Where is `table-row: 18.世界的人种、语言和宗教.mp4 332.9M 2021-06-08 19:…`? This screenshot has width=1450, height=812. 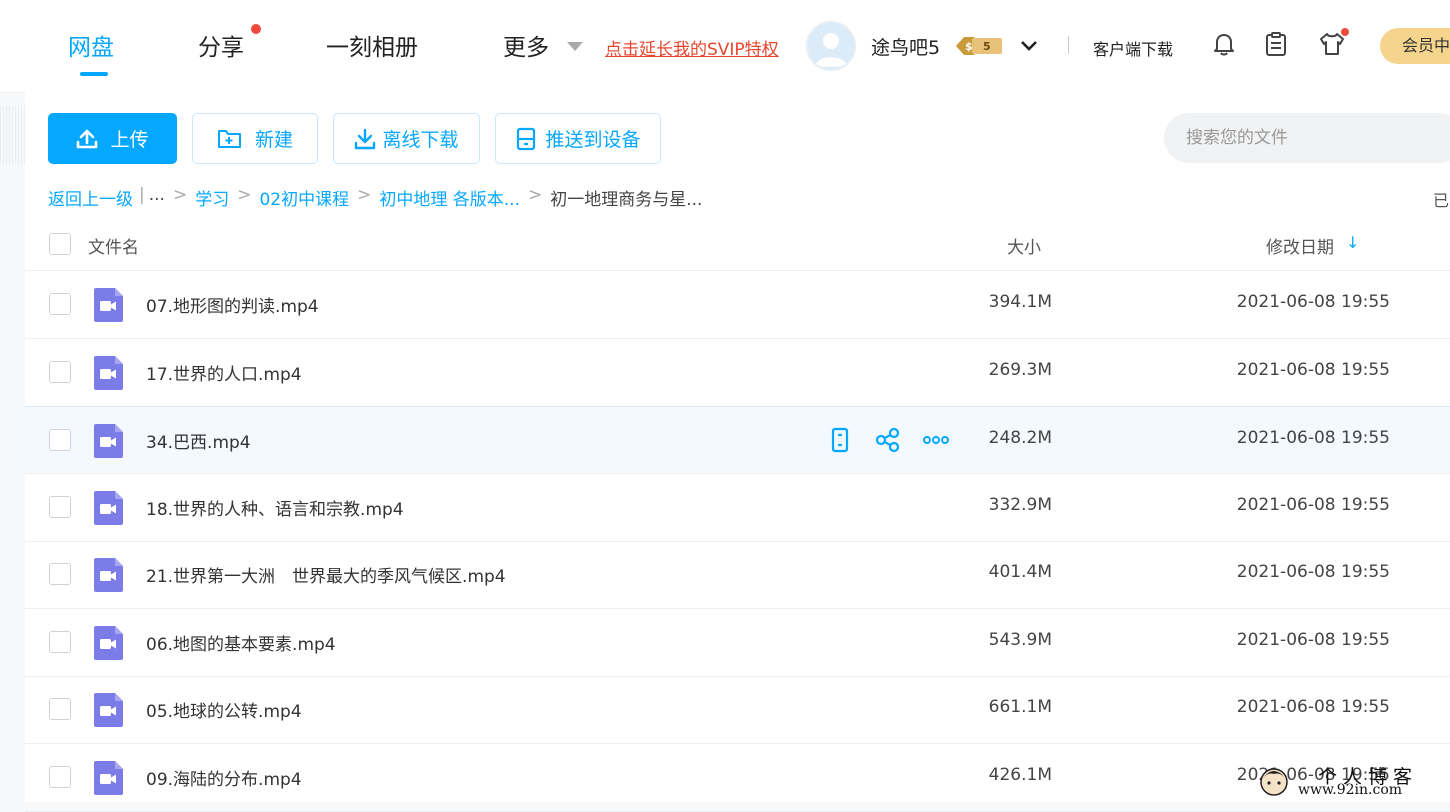 table-row: 18.世界的人种、语言和宗教.mp4 332.9M 2021-06-08 19:… is located at coordinates (737, 508).